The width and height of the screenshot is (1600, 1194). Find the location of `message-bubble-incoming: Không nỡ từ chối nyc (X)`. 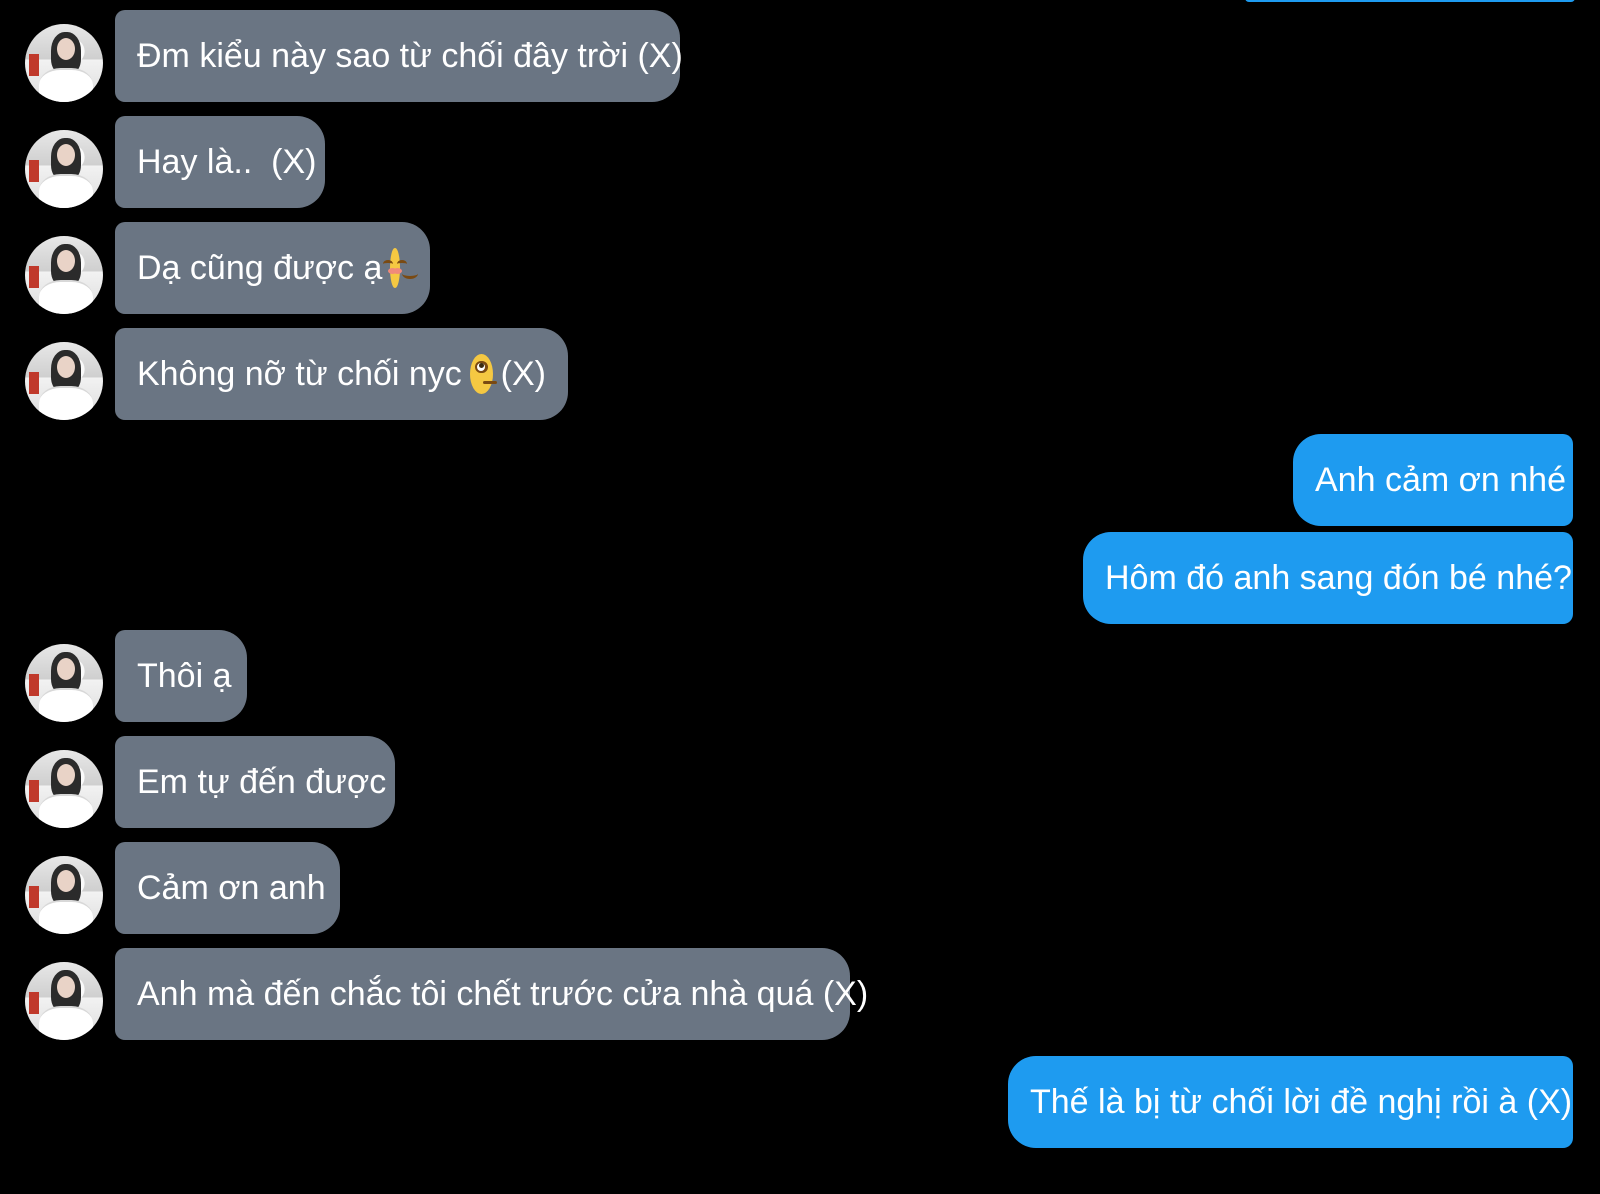

message-bubble-incoming: Không nỡ từ chối nyc (X) is located at coordinates (341, 374).